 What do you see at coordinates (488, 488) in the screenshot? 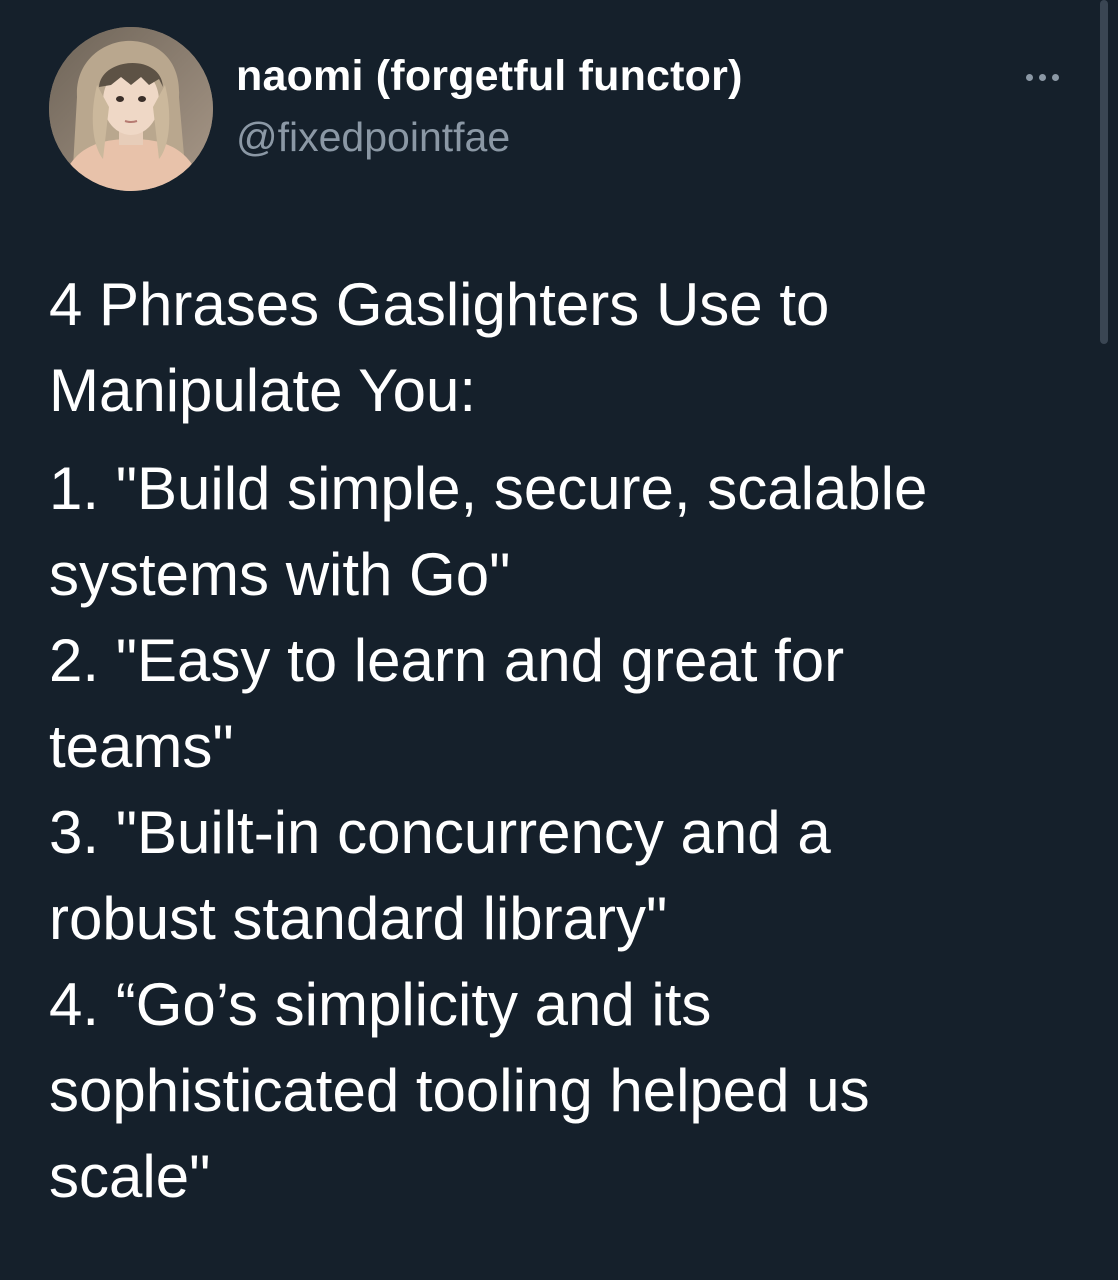
I see `tweet-text-line: 1. "Build simple, secure, scalable` at bounding box center [488, 488].